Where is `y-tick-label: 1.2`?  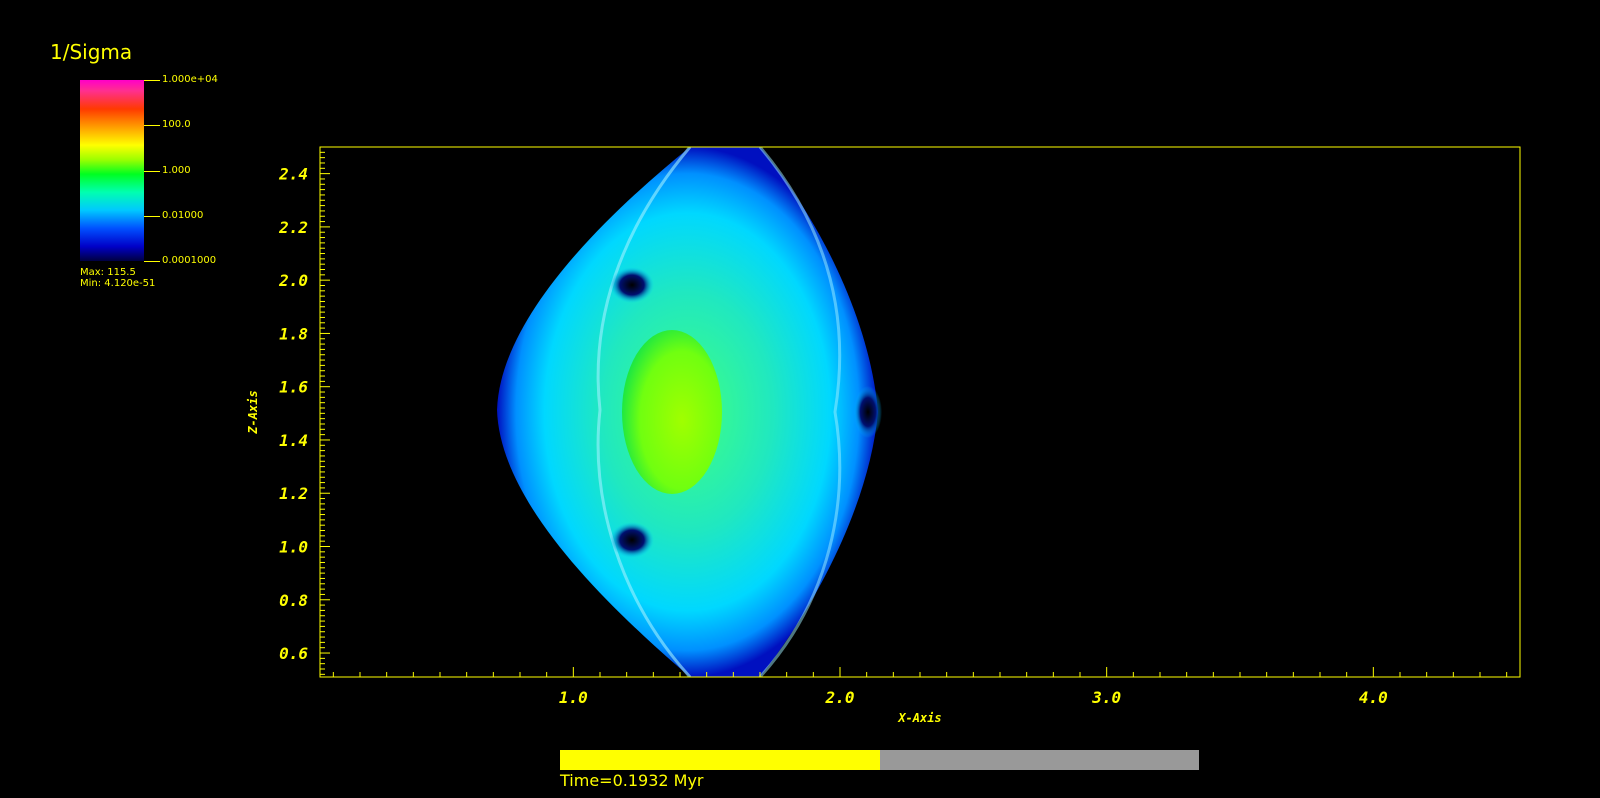 y-tick-label: 1.2 is located at coordinates (293, 493).